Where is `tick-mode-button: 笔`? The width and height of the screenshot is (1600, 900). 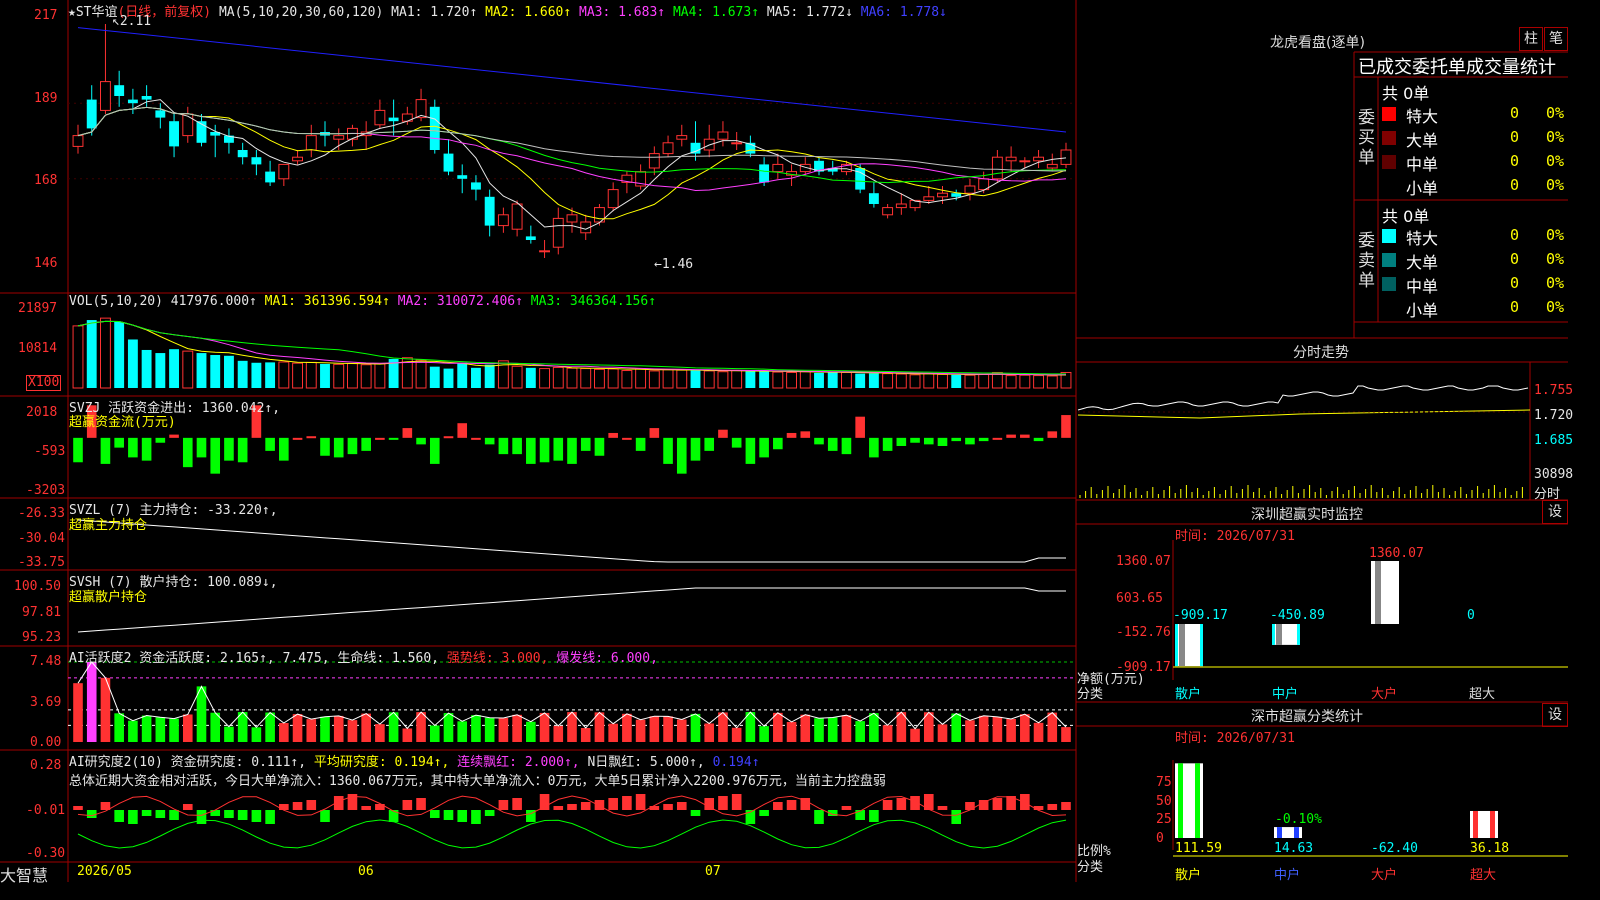 tick-mode-button: 笔 is located at coordinates (1556, 39).